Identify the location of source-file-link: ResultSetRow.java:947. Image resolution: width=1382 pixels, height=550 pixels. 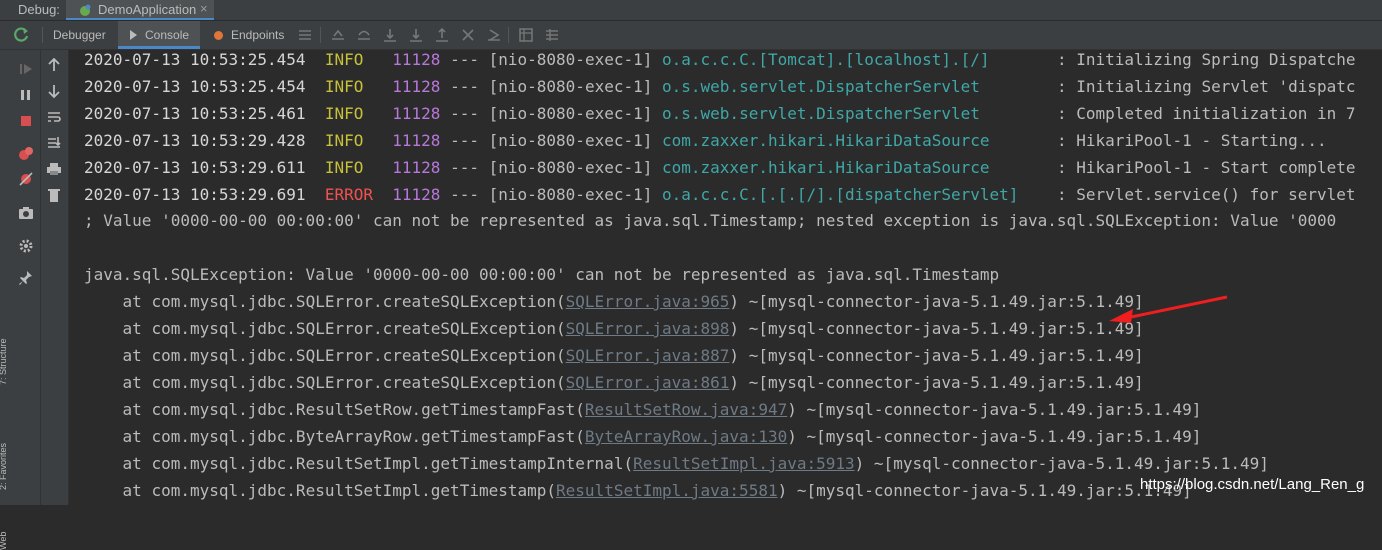
(686, 409).